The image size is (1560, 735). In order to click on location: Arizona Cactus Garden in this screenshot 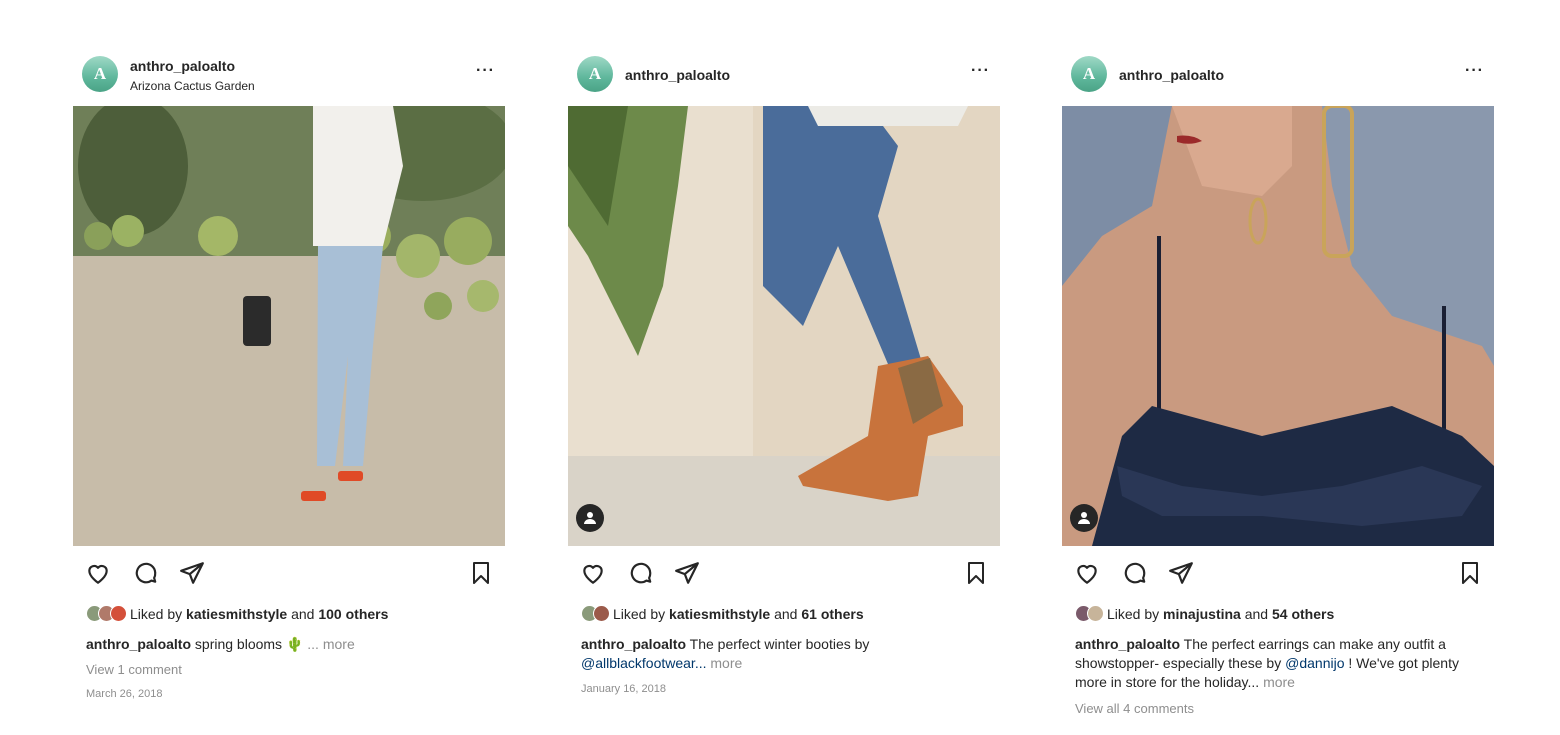, I will do `click(192, 86)`.